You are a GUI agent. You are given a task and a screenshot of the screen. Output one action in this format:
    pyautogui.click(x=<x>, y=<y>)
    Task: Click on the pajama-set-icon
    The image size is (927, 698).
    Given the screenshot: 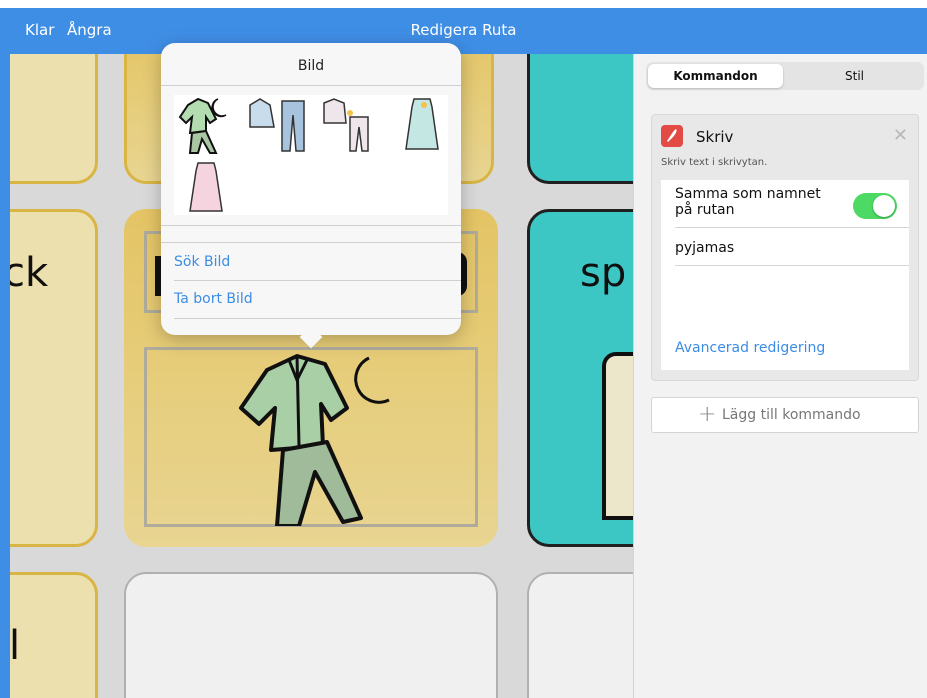 What is the action you would take?
    pyautogui.click(x=348, y=125)
    